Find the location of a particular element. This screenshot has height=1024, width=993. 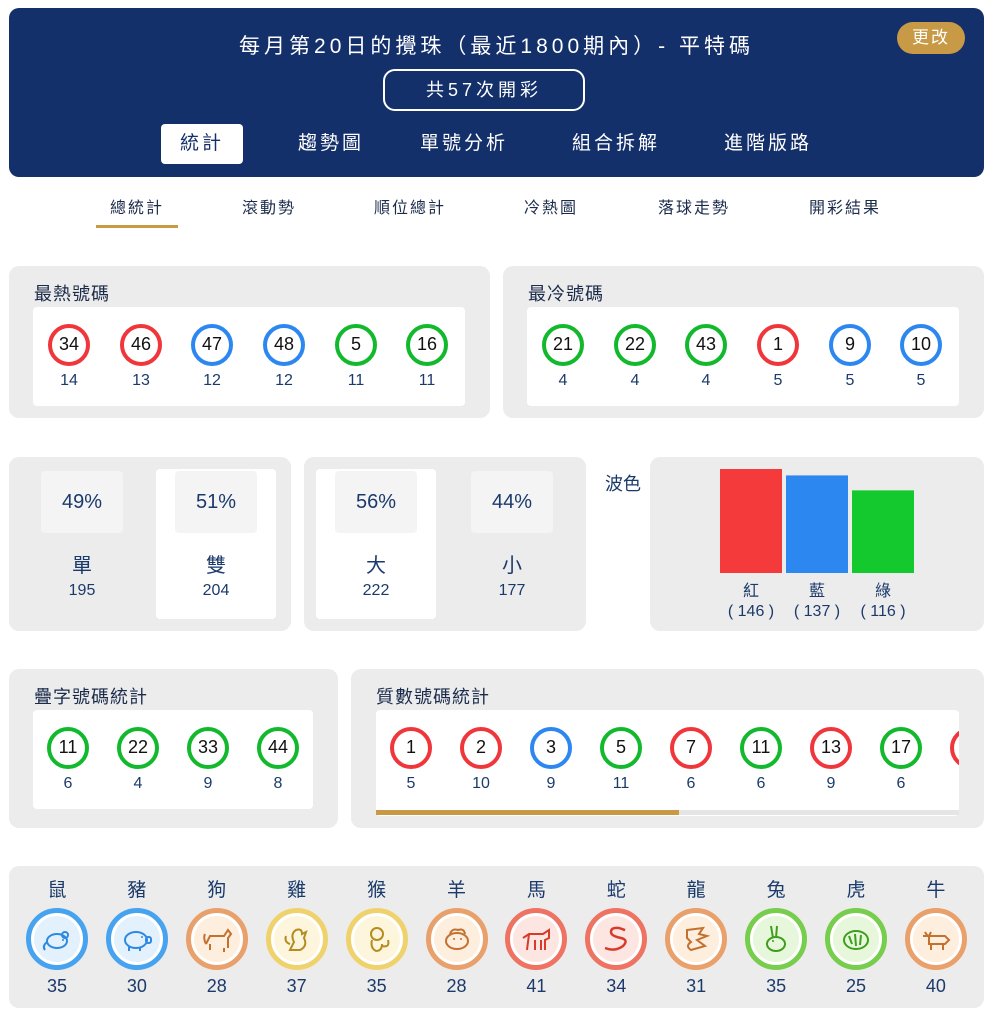

wave-category-label: 紅 is located at coordinates (751, 591).